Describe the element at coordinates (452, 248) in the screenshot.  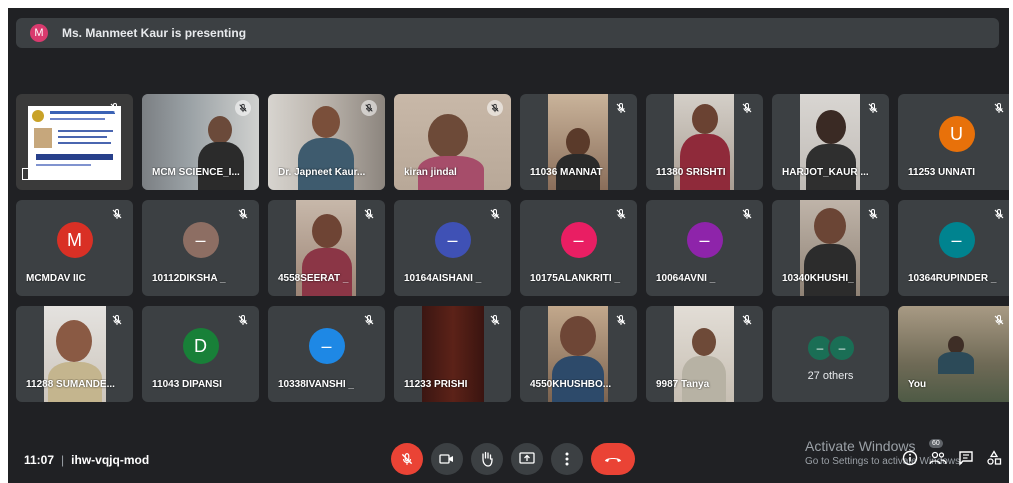
I see `participant-tile: – 10164AISHANI _` at that location.